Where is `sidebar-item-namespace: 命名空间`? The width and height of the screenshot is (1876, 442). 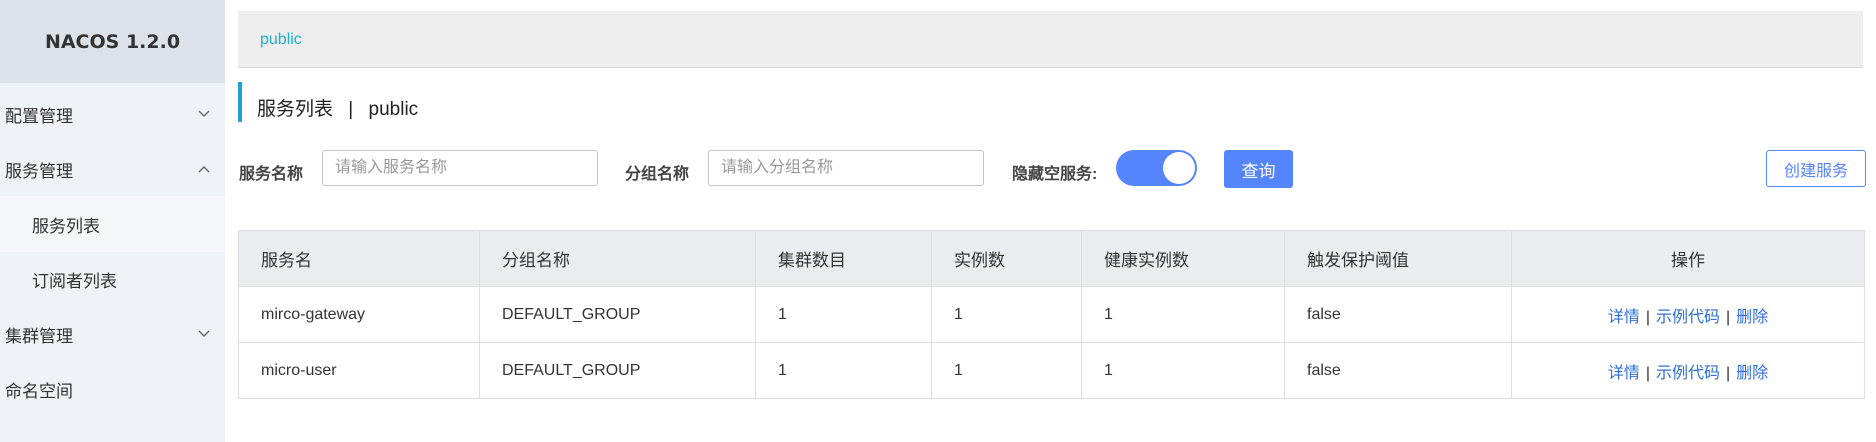
sidebar-item-namespace: 命名空间 is located at coordinates (112, 389).